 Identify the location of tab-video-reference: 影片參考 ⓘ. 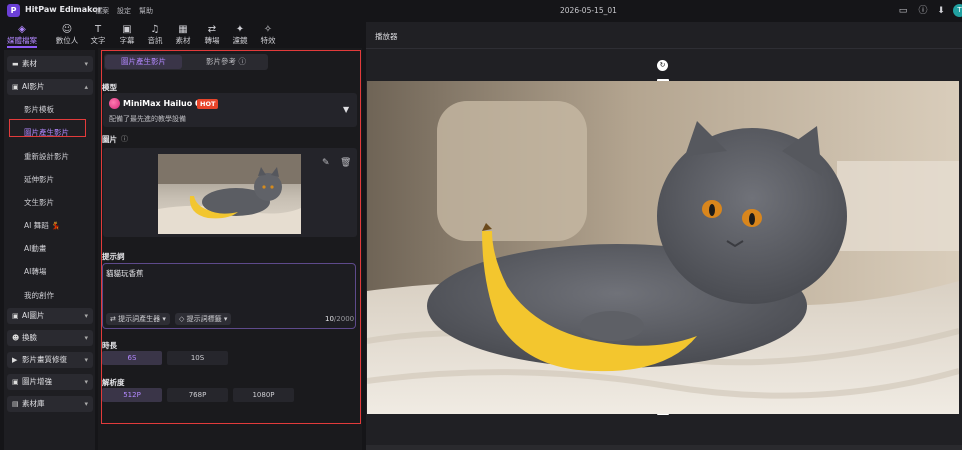
(226, 62).